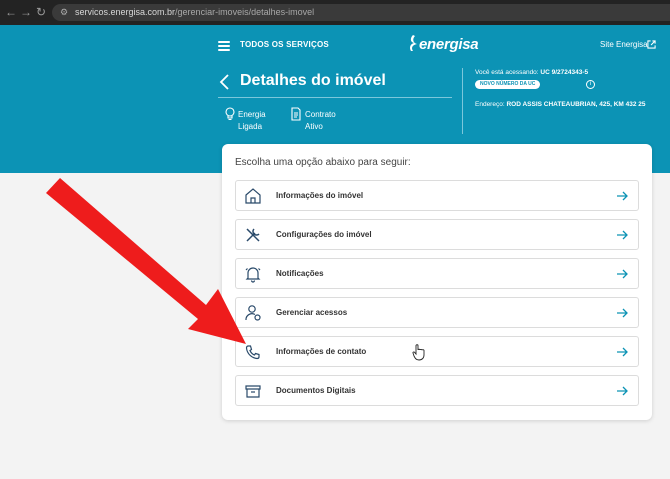 This screenshot has height=479, width=670. What do you see at coordinates (225, 82) in the screenshot?
I see `back-chevron-icon` at bounding box center [225, 82].